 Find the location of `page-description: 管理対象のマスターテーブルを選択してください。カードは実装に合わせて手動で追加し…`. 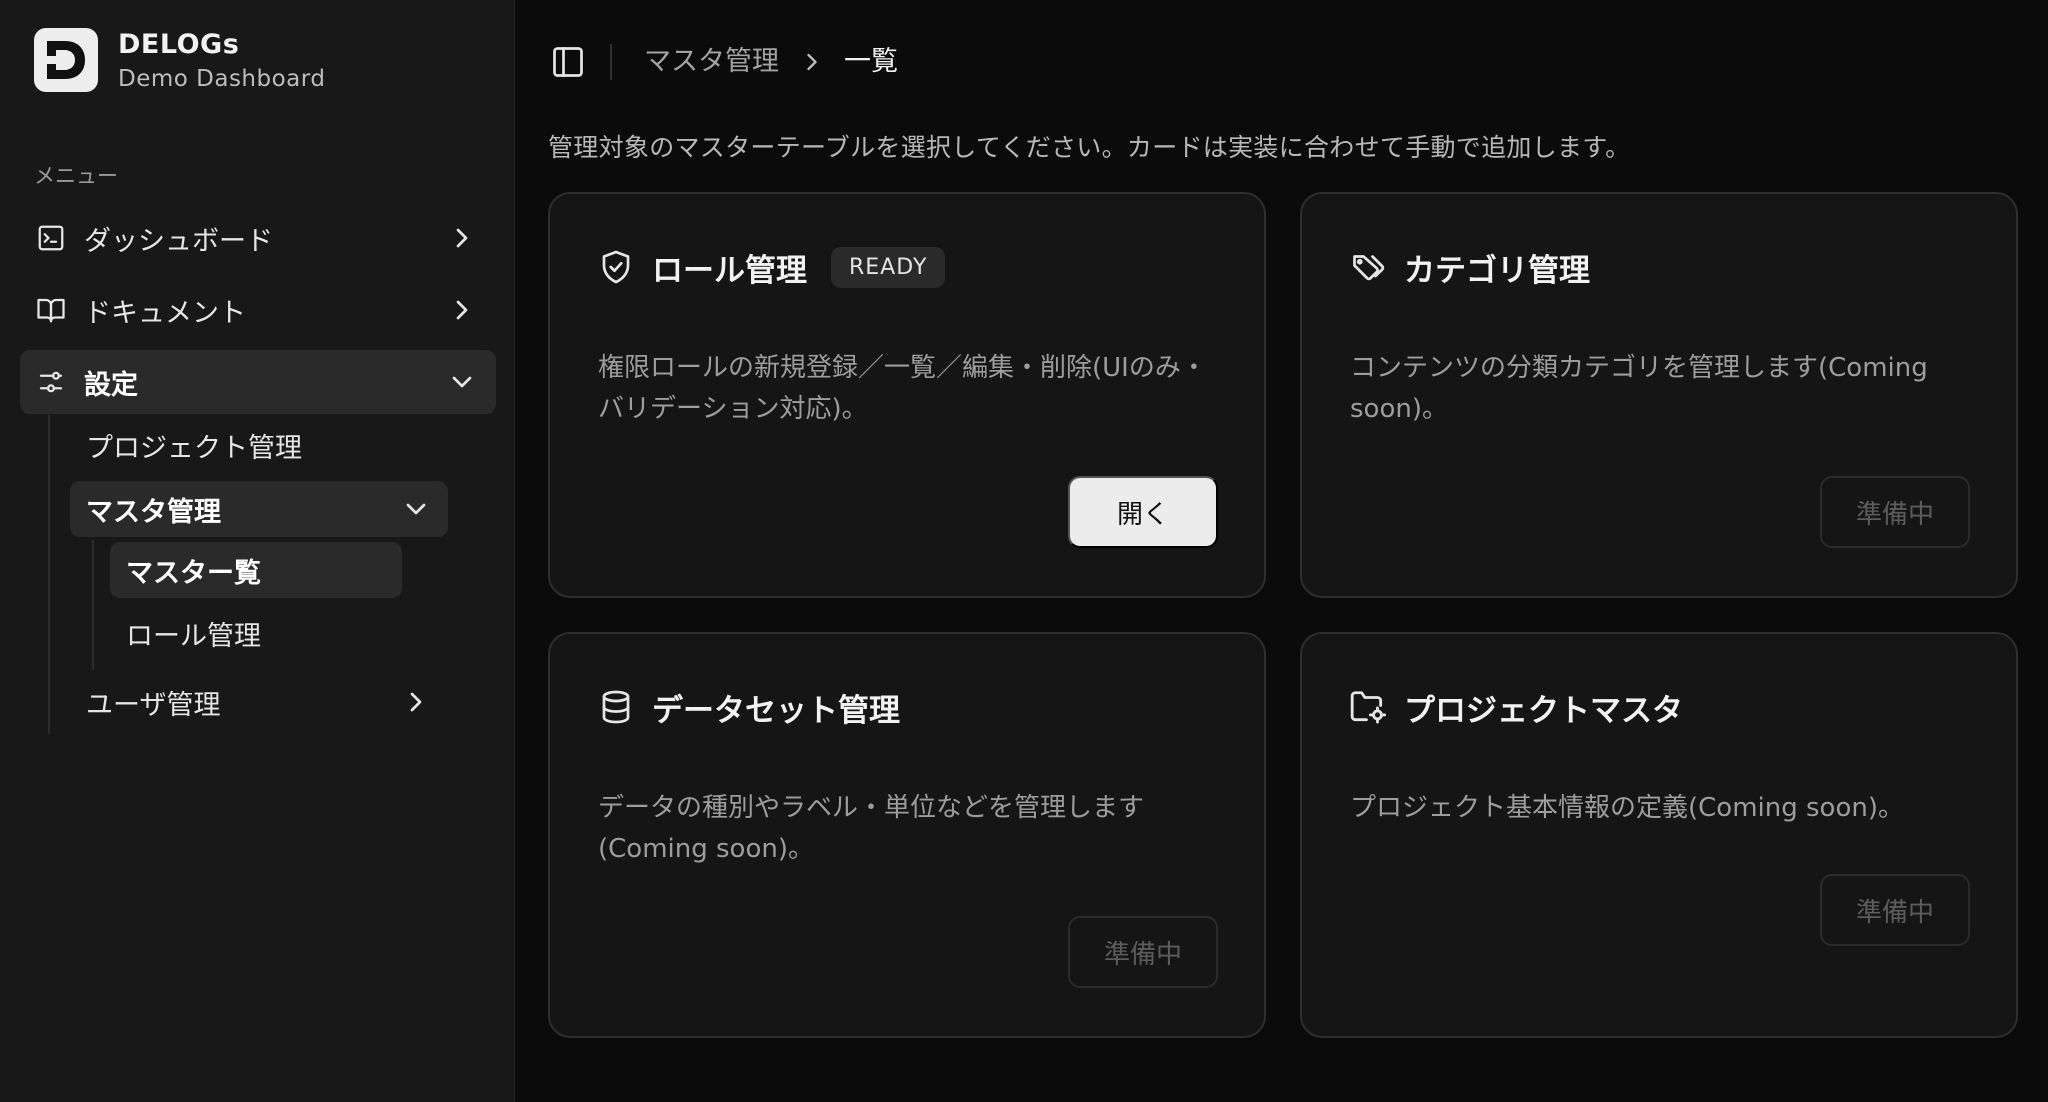

page-description: 管理対象のマスターテーブルを選択してください。カードは実装に合わせて手動で追加し… is located at coordinates (1089, 147).